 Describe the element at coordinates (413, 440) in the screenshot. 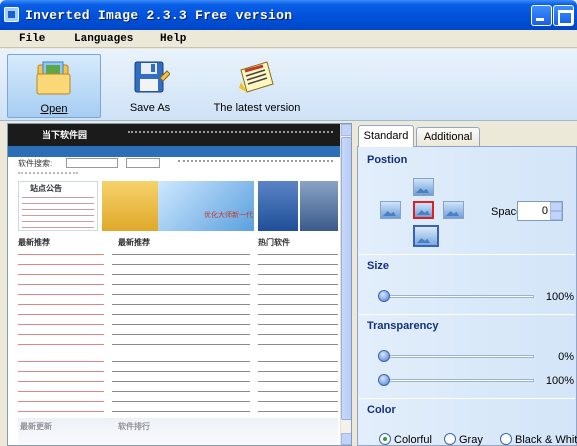

I see `color-colorful-label: Colorful` at that location.